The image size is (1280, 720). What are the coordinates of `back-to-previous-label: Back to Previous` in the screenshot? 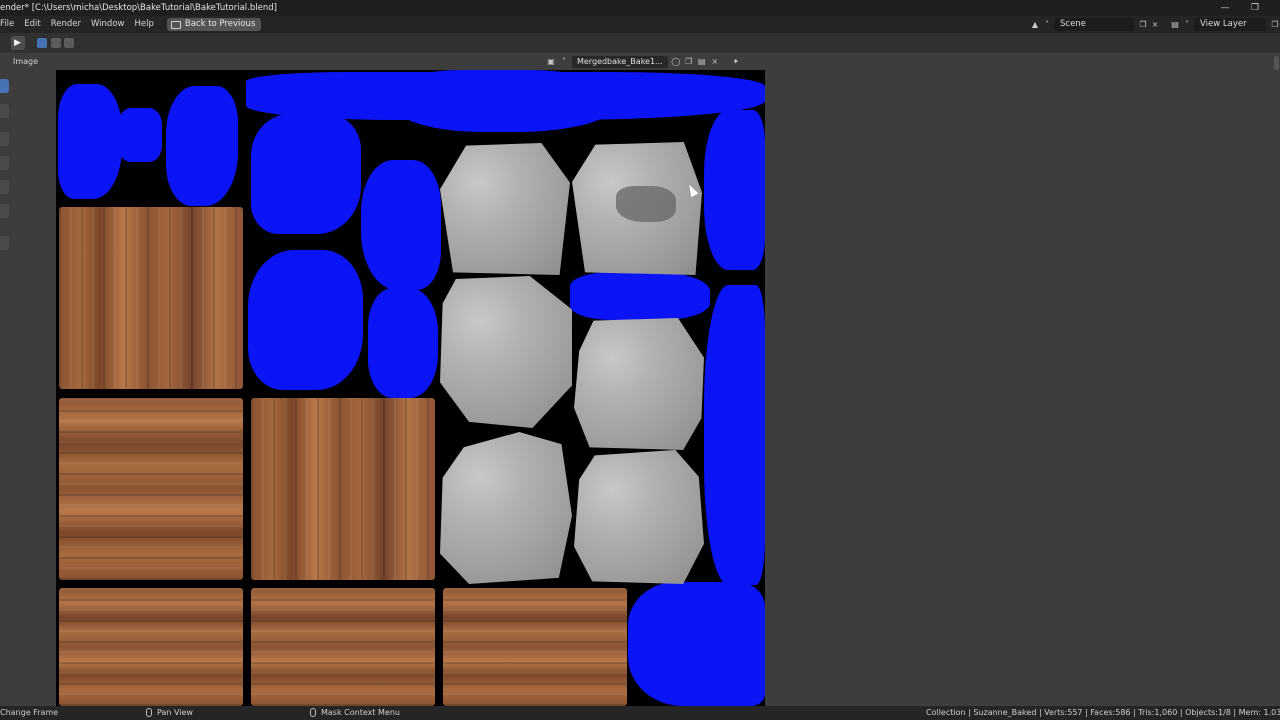 It's located at (220, 24).